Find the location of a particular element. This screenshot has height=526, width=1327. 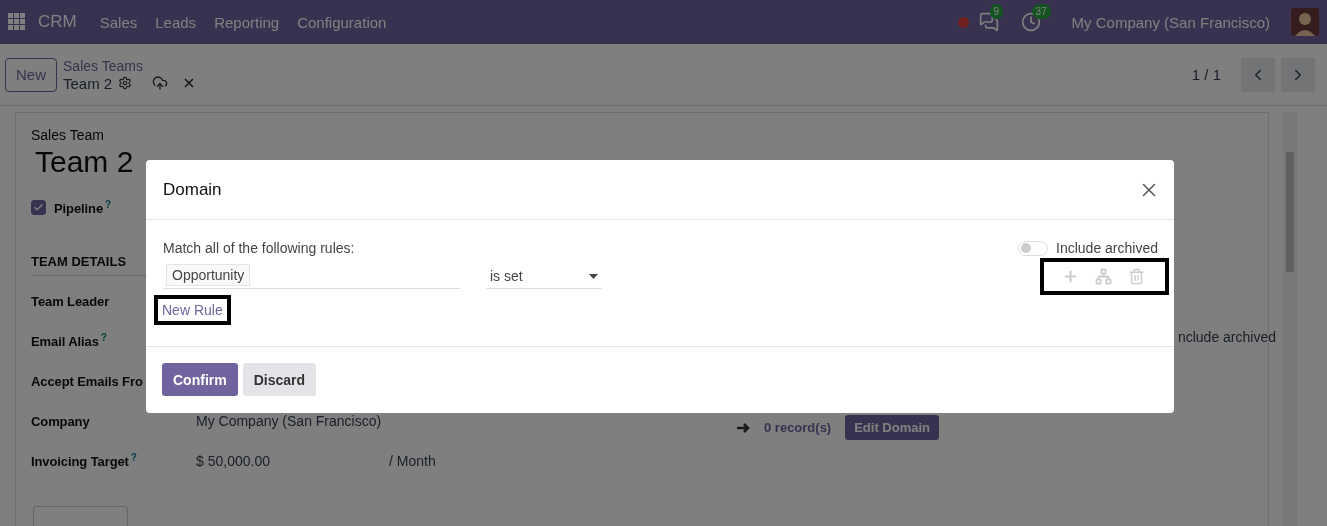

chat-count: 9 is located at coordinates (996, 12).